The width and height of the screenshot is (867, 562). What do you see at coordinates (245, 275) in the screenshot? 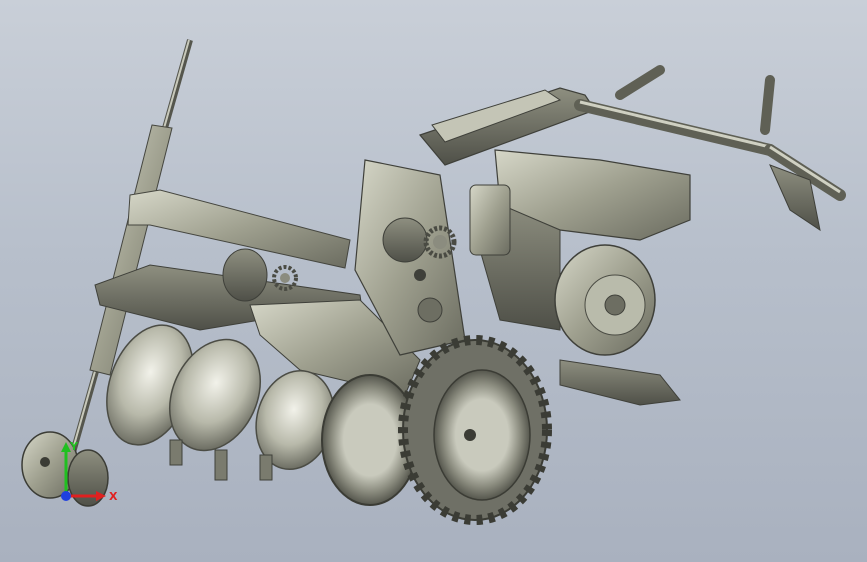
I see `belt-pulley` at bounding box center [245, 275].